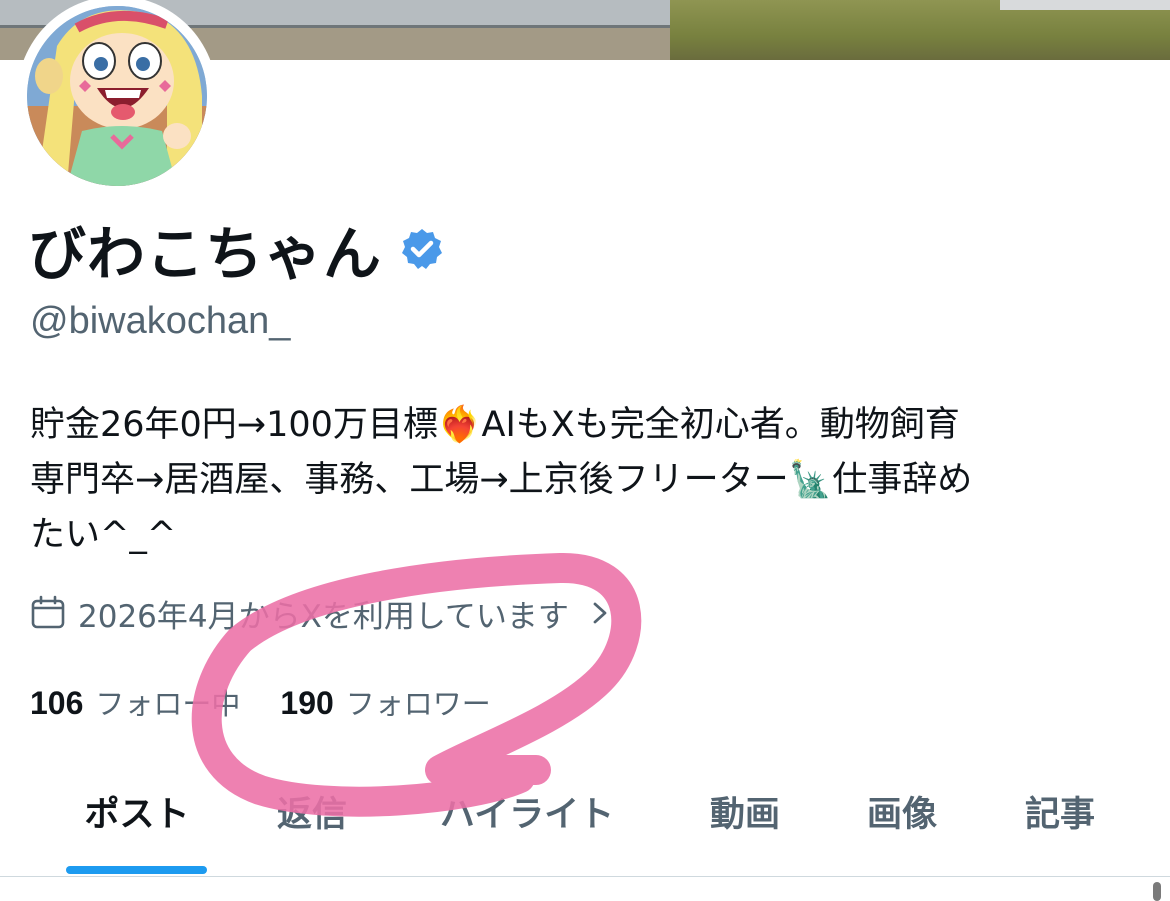 The image size is (1170, 901). I want to click on bio-line-1: 貯金26年0円→100万目標❤️‍🔥AIもXも完全初心者。動物飼育, so click(495, 425).